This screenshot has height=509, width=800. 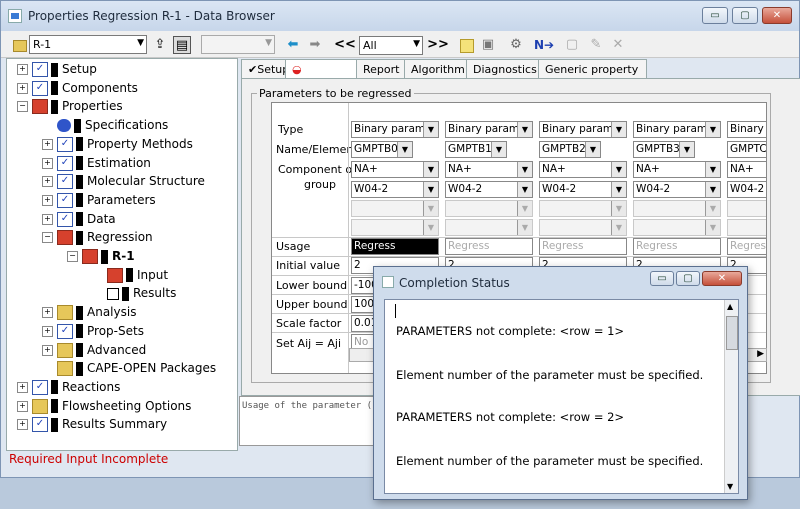 I want to click on tree-item: CAPE-OPEN Packages, so click(x=129, y=368).